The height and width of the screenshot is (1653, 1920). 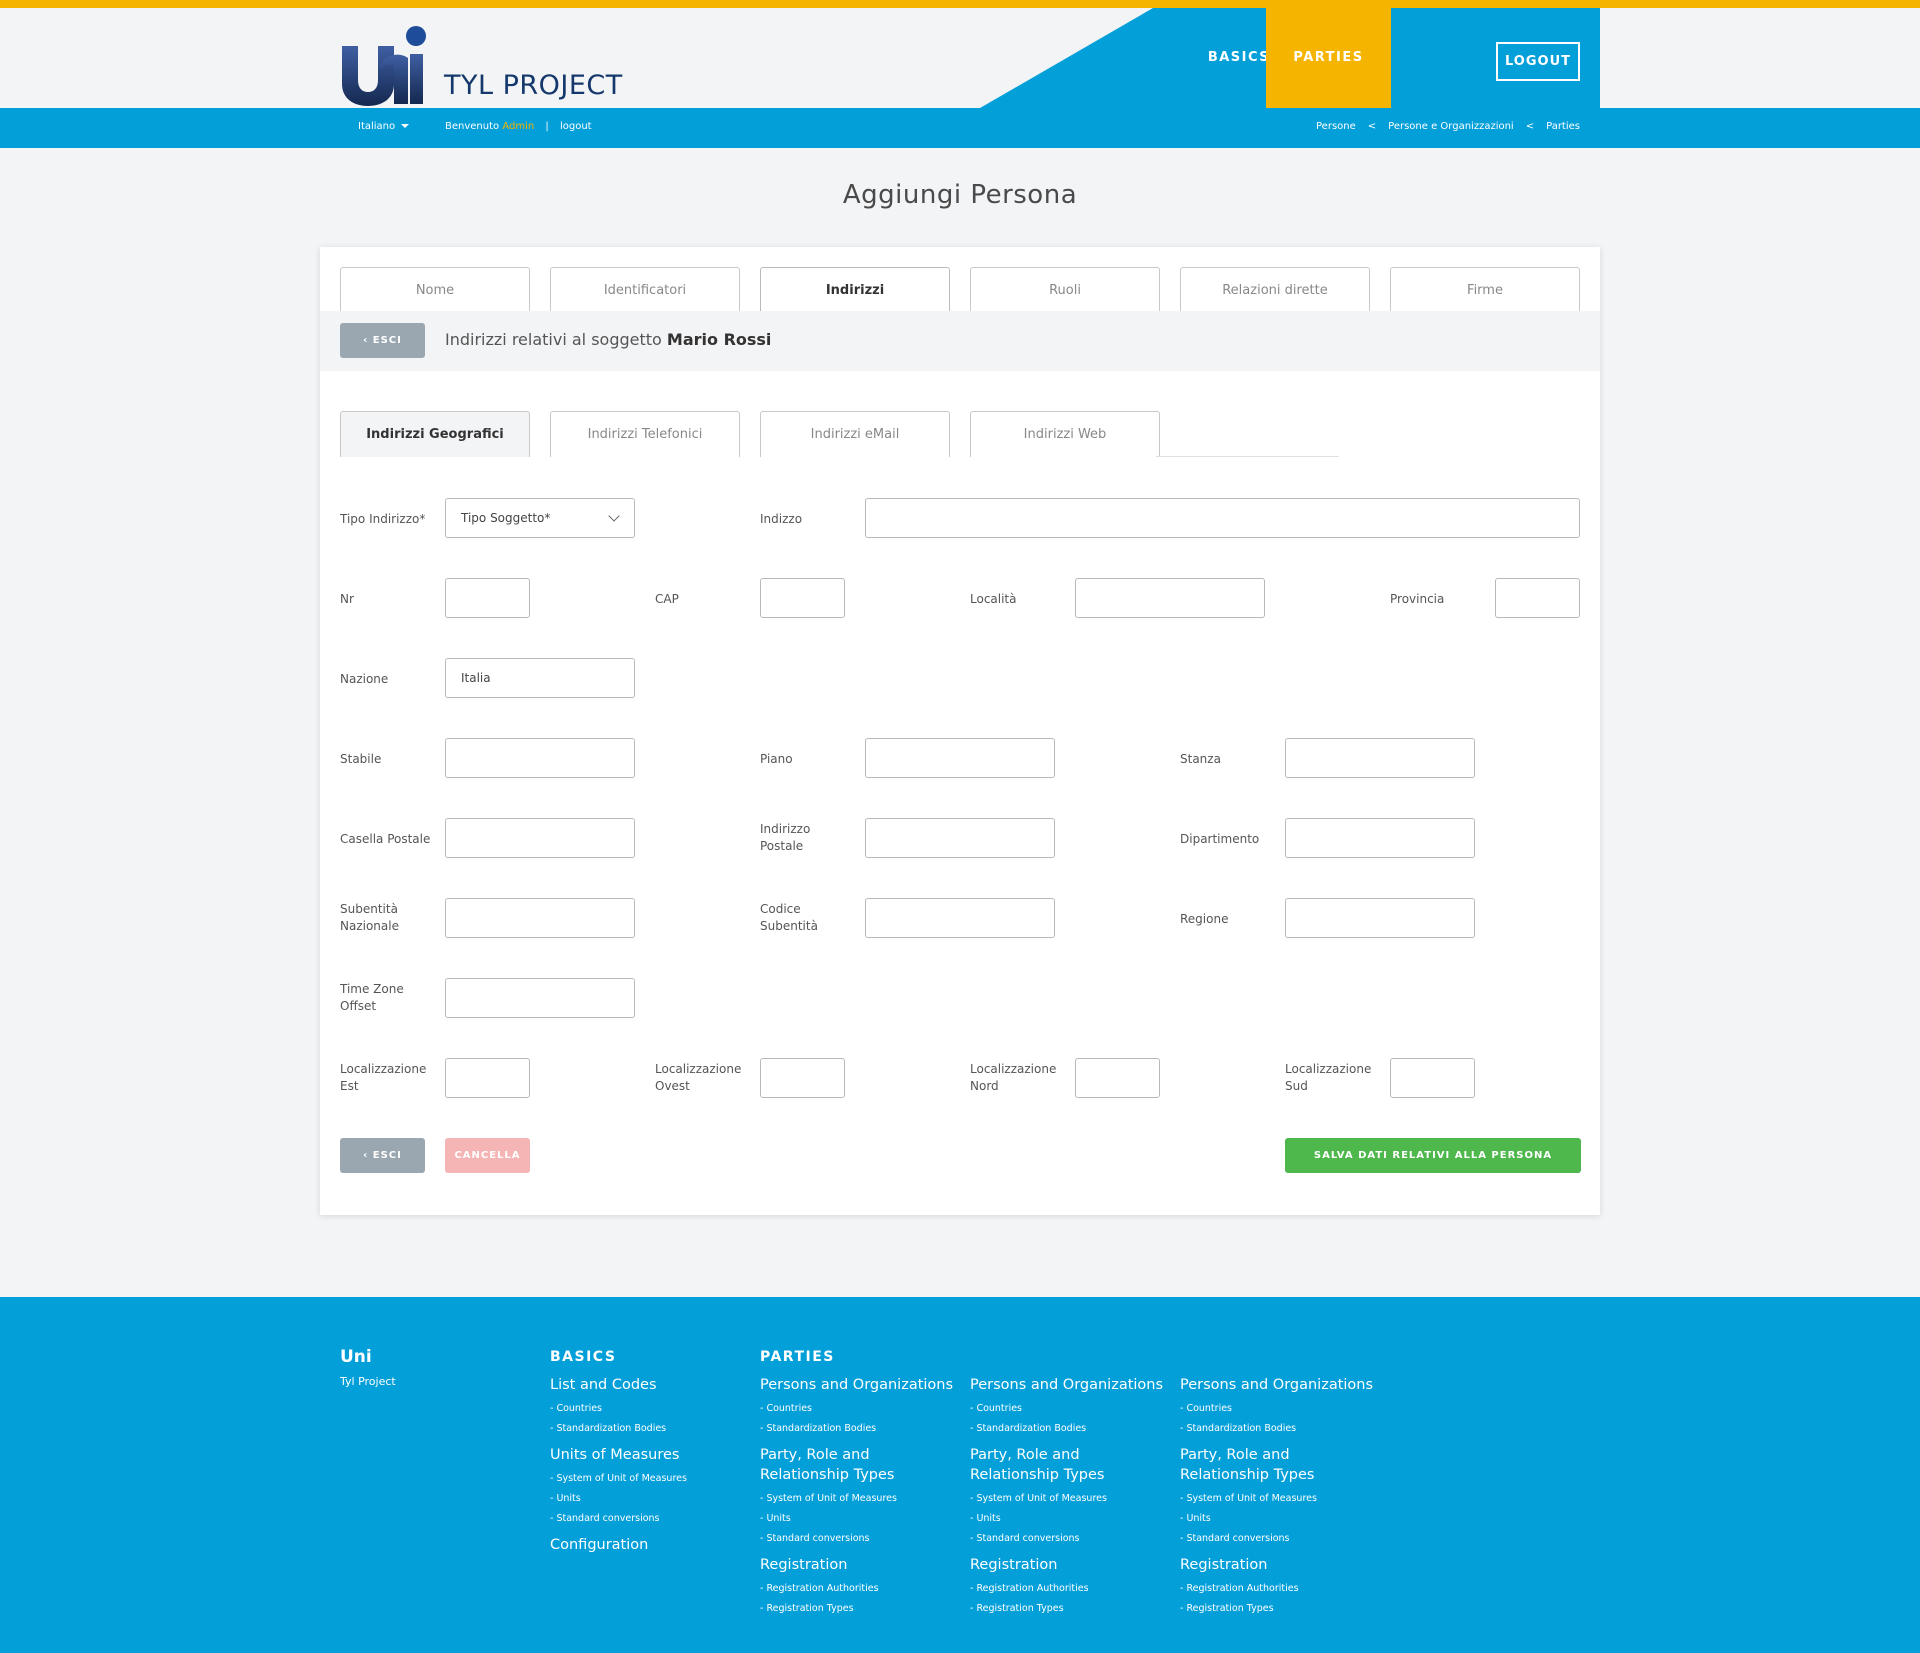 What do you see at coordinates (855, 290) in the screenshot?
I see `tab-indirizzi: Indirizzi` at bounding box center [855, 290].